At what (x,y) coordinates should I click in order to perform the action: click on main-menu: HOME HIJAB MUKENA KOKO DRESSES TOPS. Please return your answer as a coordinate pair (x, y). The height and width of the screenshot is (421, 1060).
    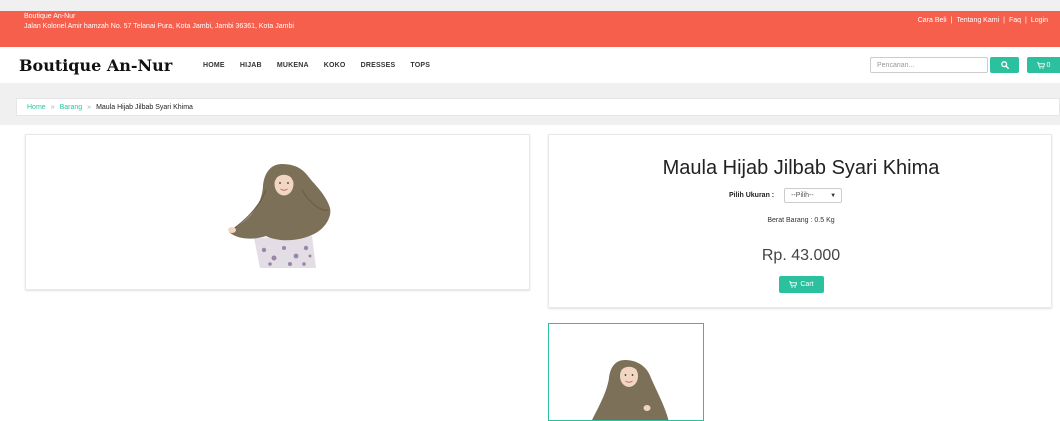
    Looking at the image, I should click on (324, 65).